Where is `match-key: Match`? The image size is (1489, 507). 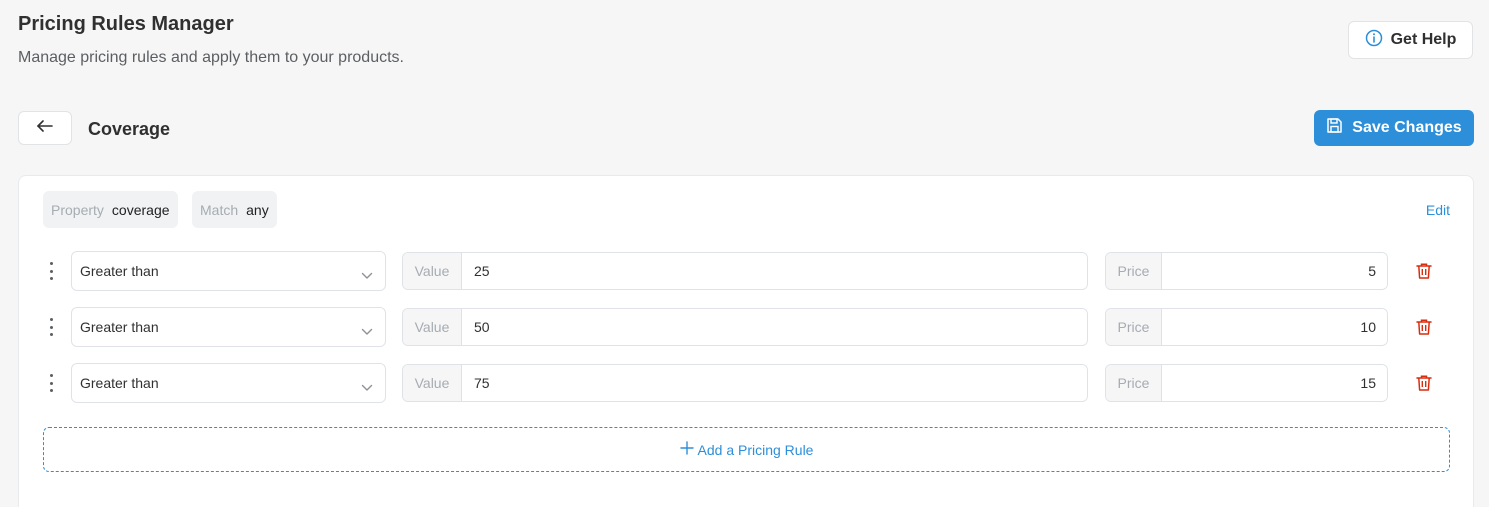 match-key: Match is located at coordinates (219, 209).